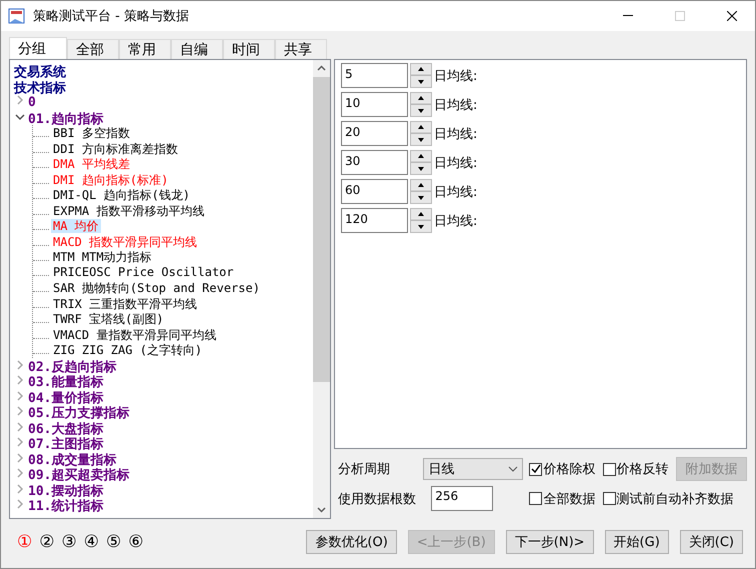 The height and width of the screenshot is (569, 756). I want to click on tab: 自编, so click(197, 49).